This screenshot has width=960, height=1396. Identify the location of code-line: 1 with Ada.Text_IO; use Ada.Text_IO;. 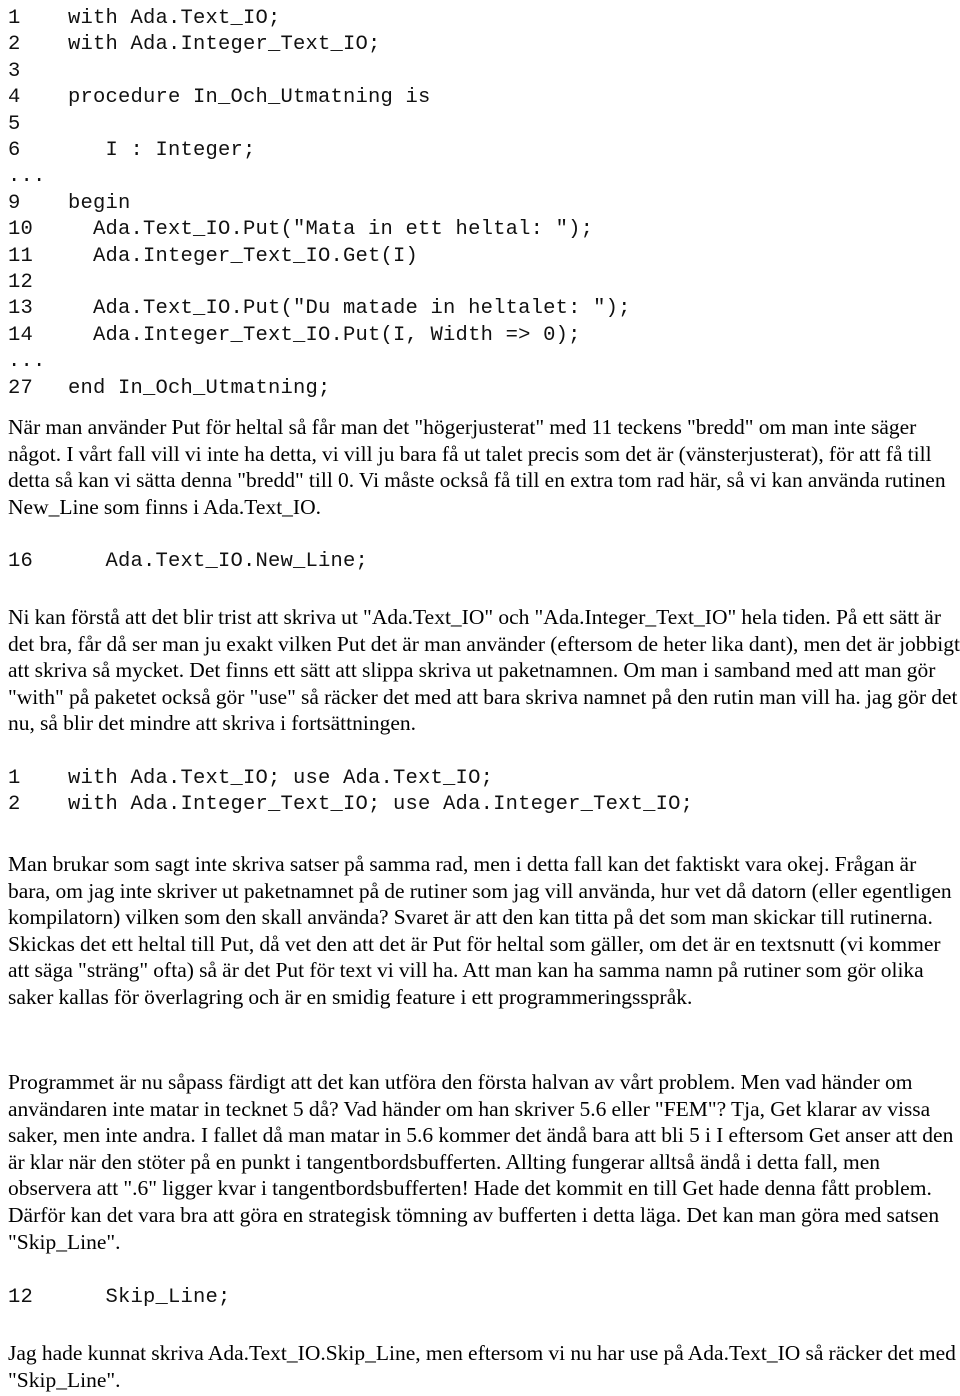
(480, 779).